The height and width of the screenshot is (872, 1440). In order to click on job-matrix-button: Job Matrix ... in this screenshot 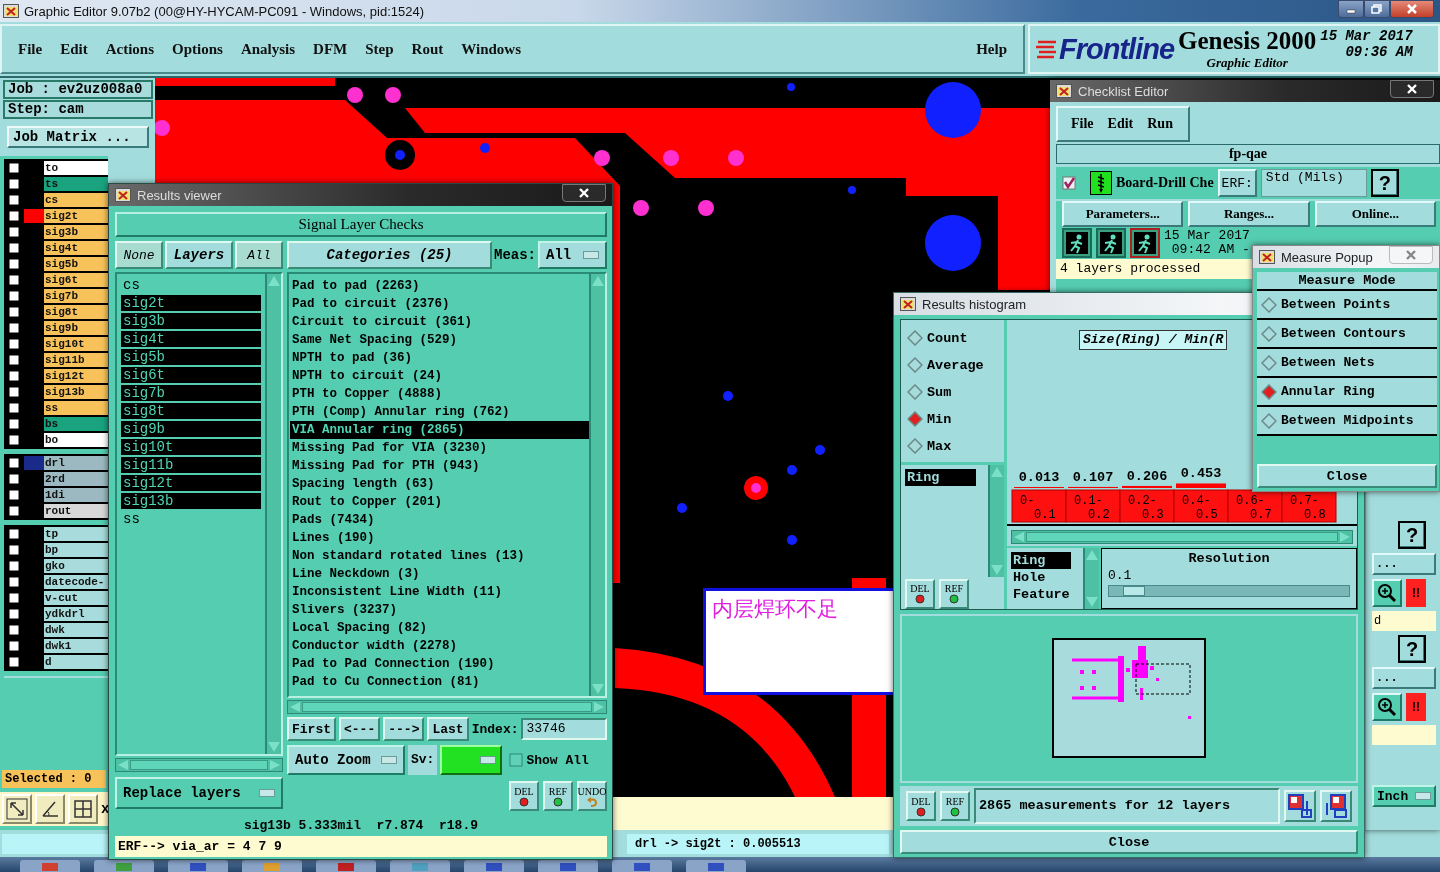, I will do `click(78, 137)`.